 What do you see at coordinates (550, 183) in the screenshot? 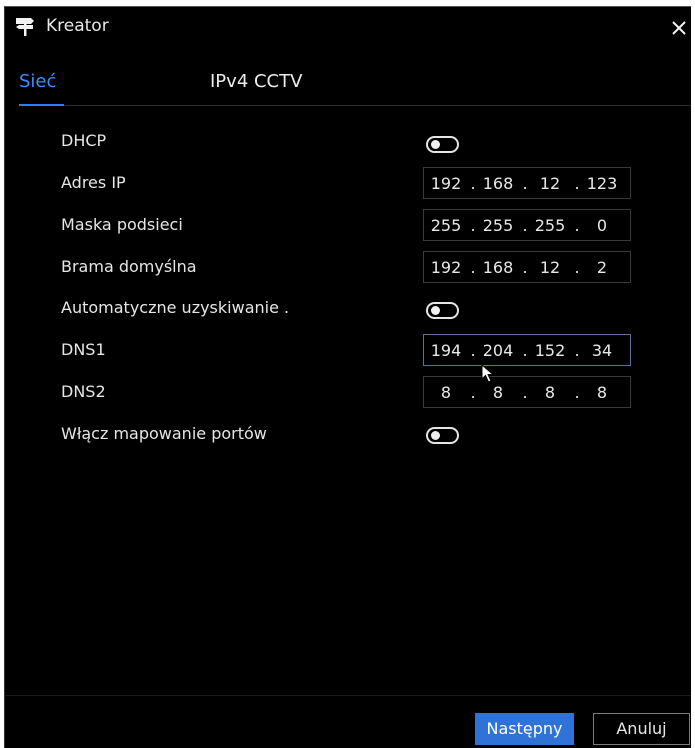
I see `ip-octet-3: 12` at bounding box center [550, 183].